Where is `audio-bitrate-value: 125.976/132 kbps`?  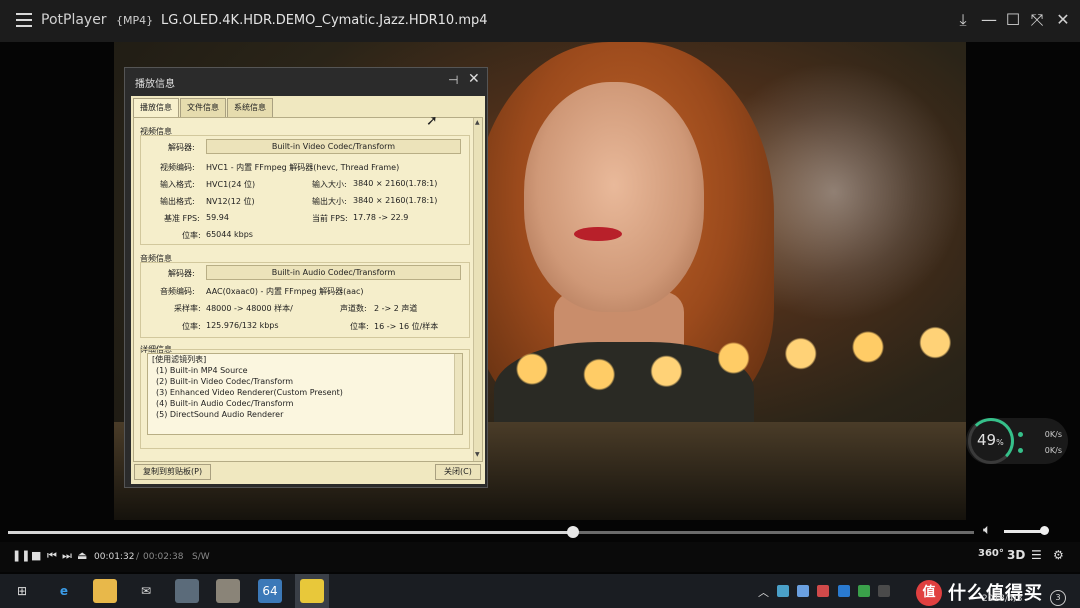
audio-bitrate-value: 125.976/132 kbps is located at coordinates (242, 325).